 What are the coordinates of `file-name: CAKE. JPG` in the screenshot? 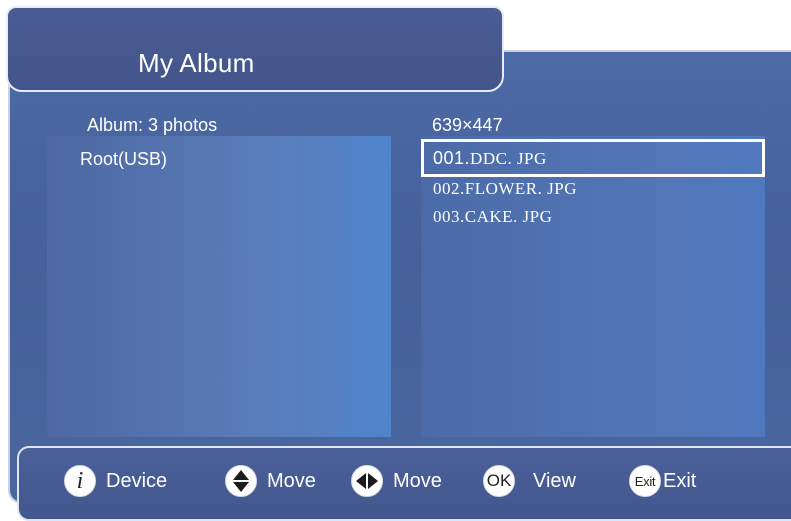 It's located at (508, 216).